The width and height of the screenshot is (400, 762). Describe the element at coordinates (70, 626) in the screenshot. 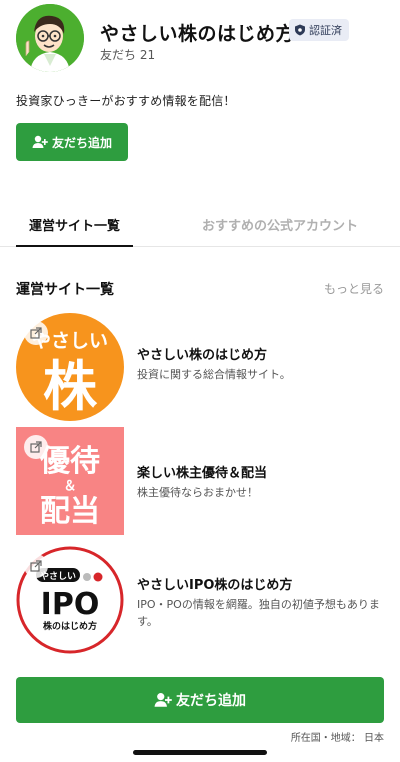

I see `thumb-text-bottom: 株のはじめ方` at that location.